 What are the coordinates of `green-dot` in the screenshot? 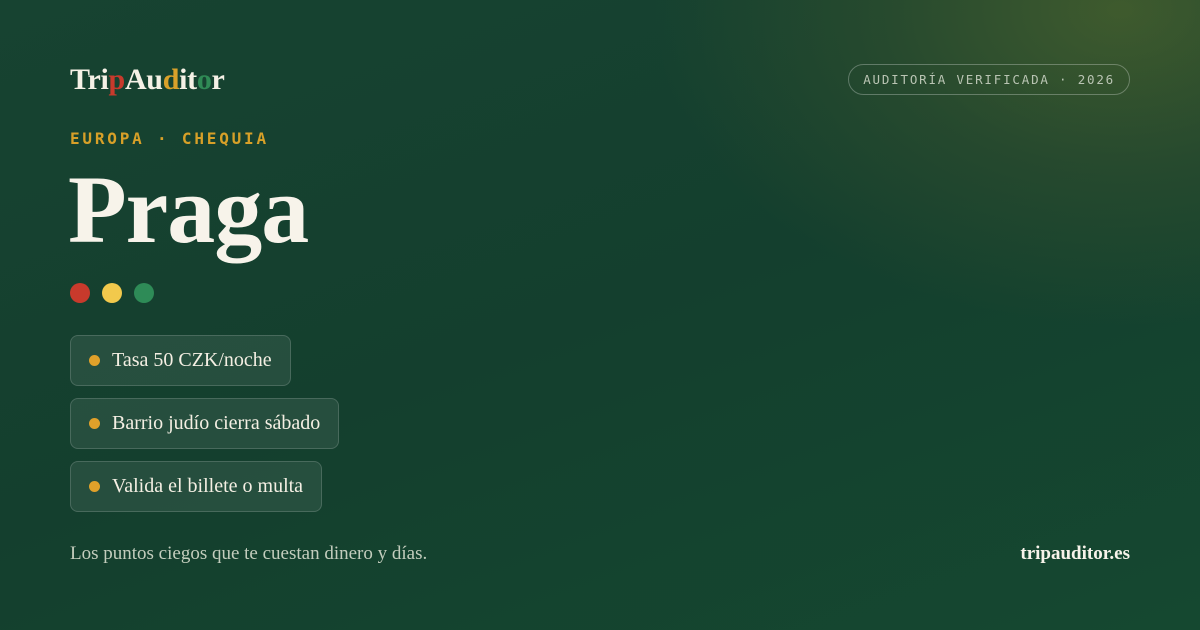 It's located at (144, 293).